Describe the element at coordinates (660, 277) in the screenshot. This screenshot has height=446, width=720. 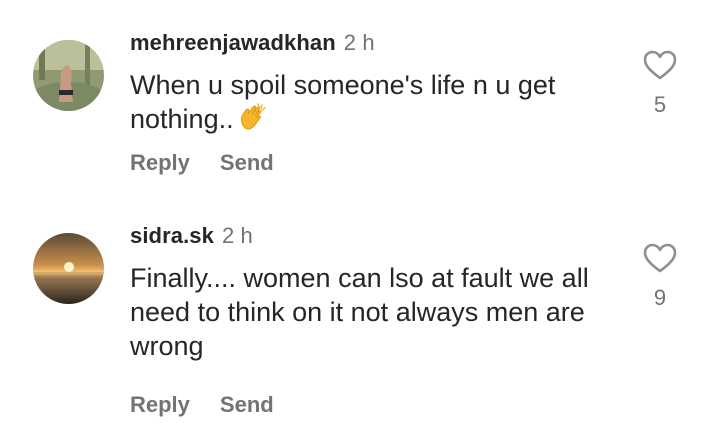
I see `like-control: 9` at that location.